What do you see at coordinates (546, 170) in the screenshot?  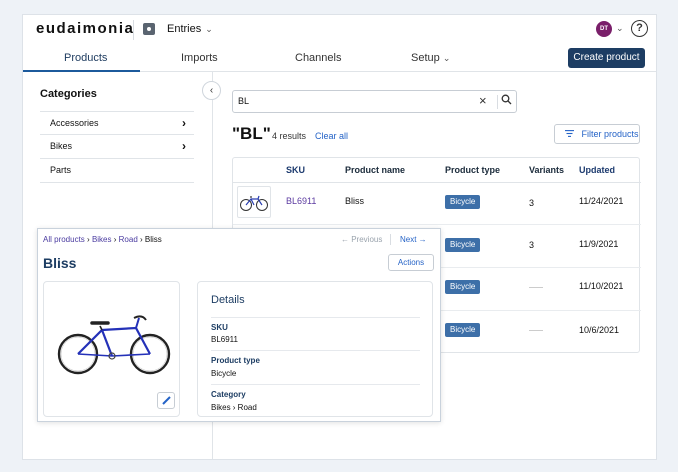 I see `column-header-variants: Variants` at bounding box center [546, 170].